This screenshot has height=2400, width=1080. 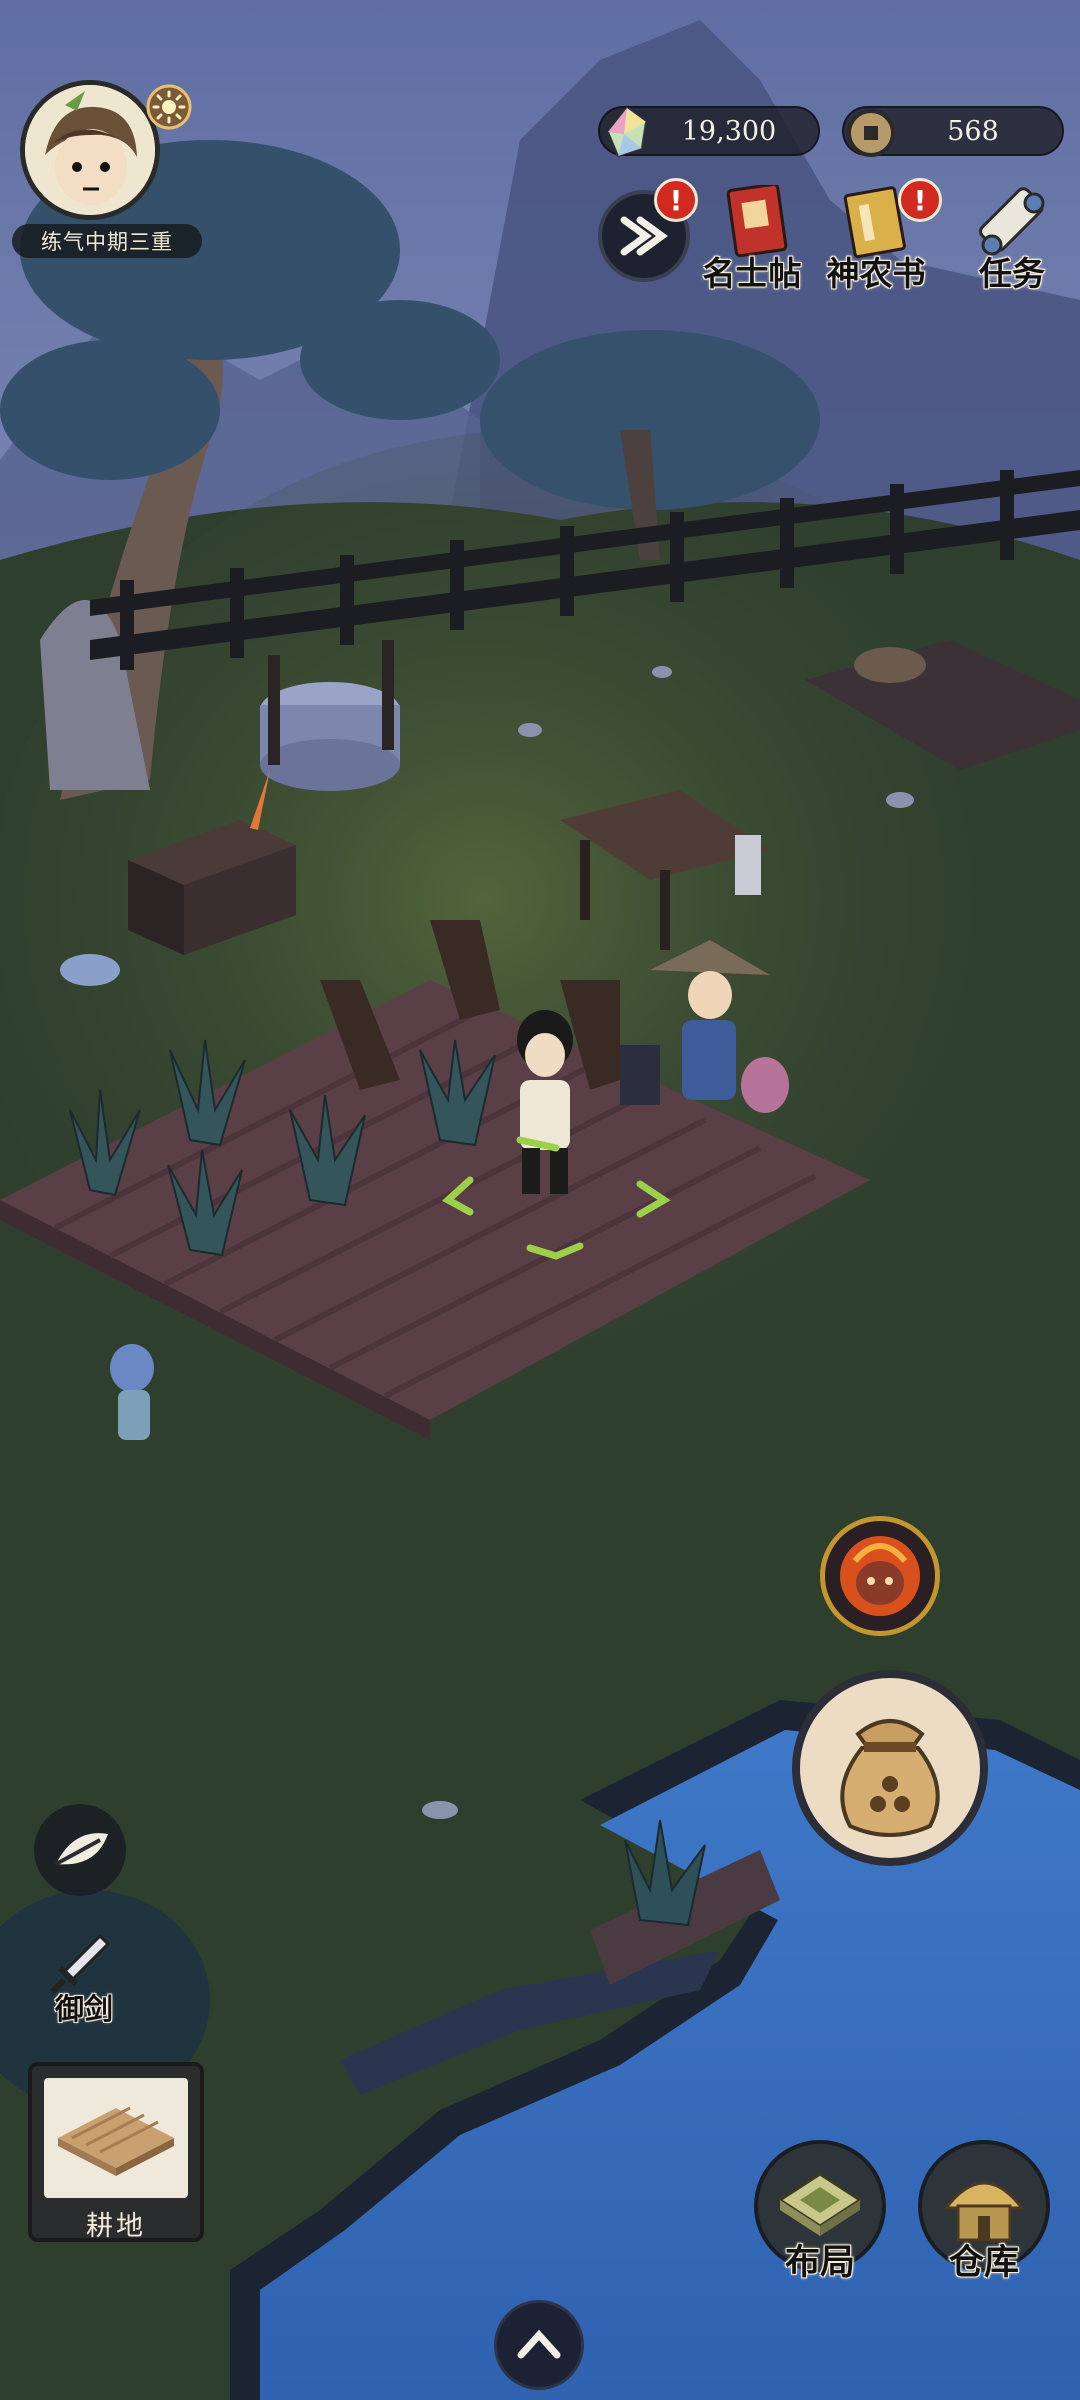 What do you see at coordinates (983, 2262) in the screenshot?
I see `warehouse-label: 仓库` at bounding box center [983, 2262].